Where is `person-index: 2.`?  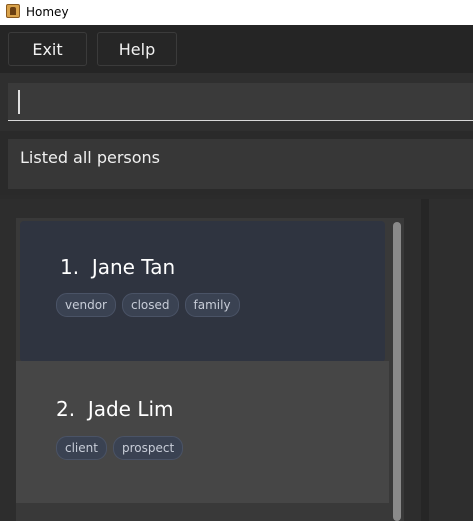
person-index: 2. is located at coordinates (66, 409).